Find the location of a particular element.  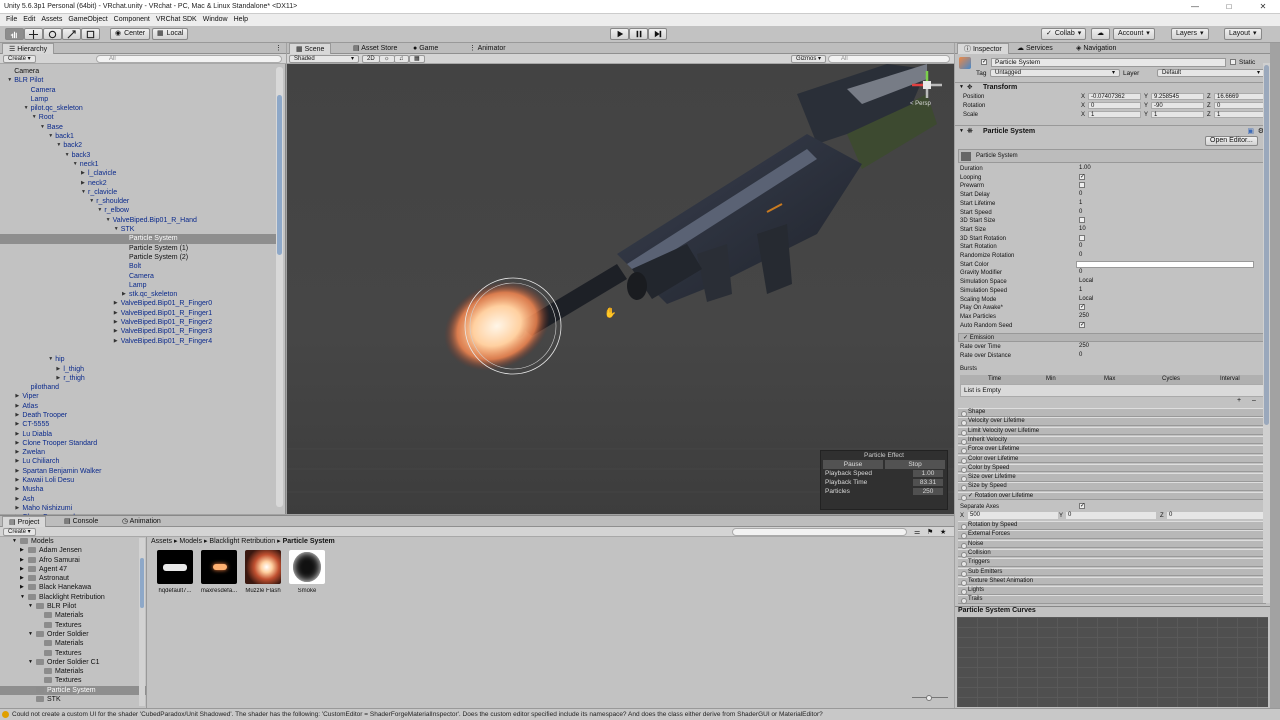

position-y-field: 9.258545 is located at coordinates (1177, 96).